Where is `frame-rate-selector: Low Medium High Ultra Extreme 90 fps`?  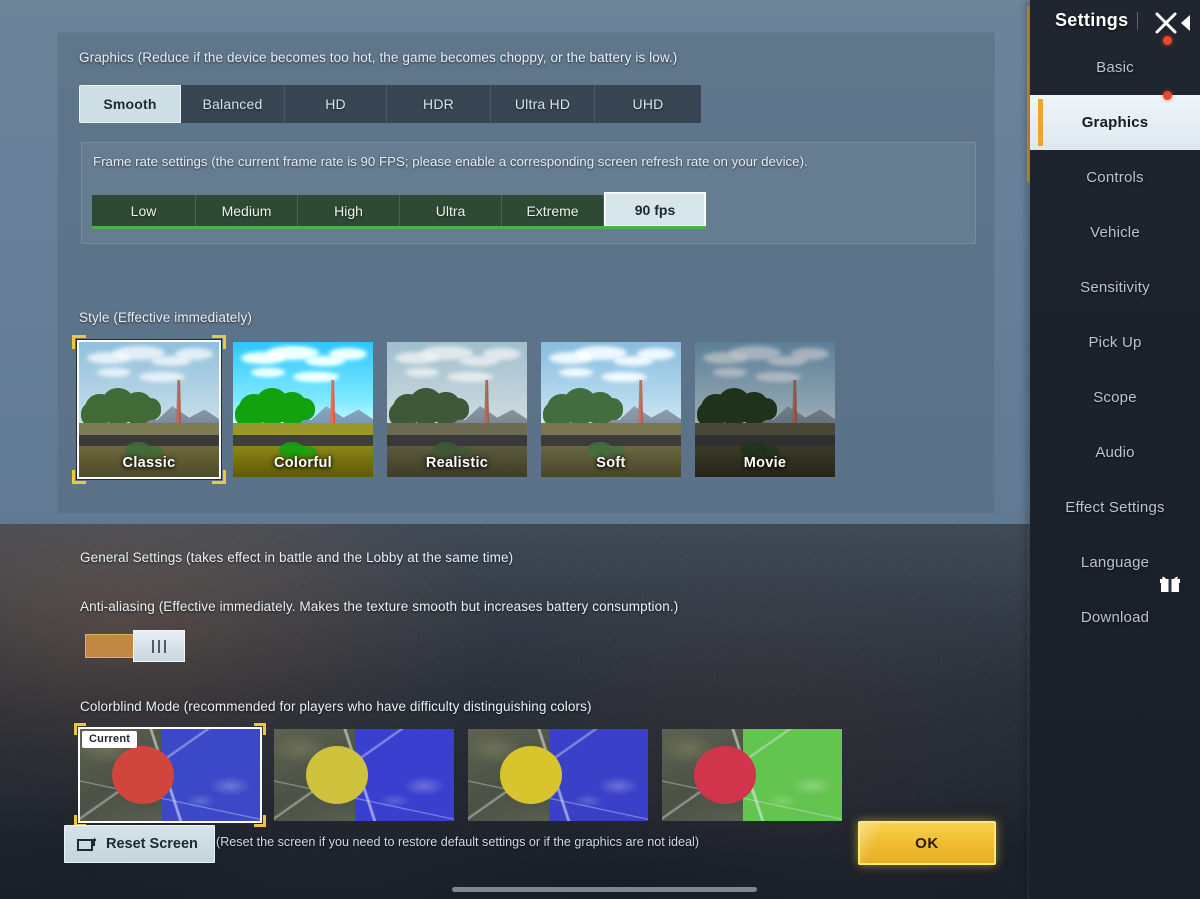
frame-rate-selector: Low Medium High Ultra Extreme 90 fps is located at coordinates (399, 210).